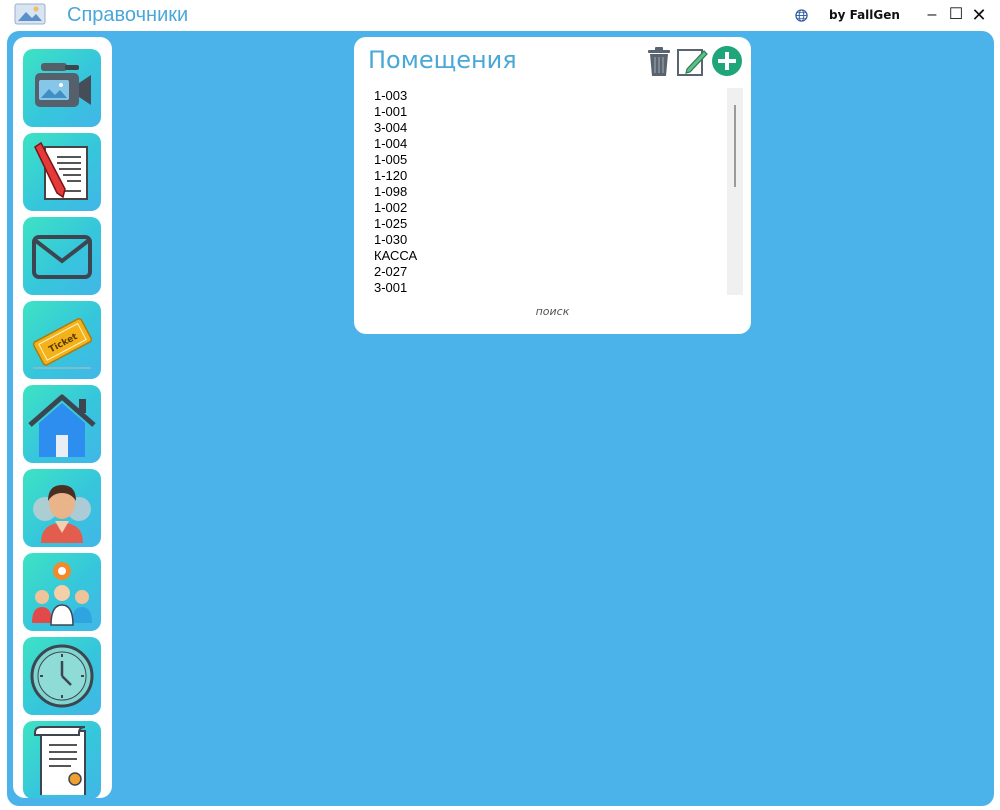 The image size is (1000, 810). Describe the element at coordinates (546, 287) in the screenshot. I see `list-item: 3-001` at that location.